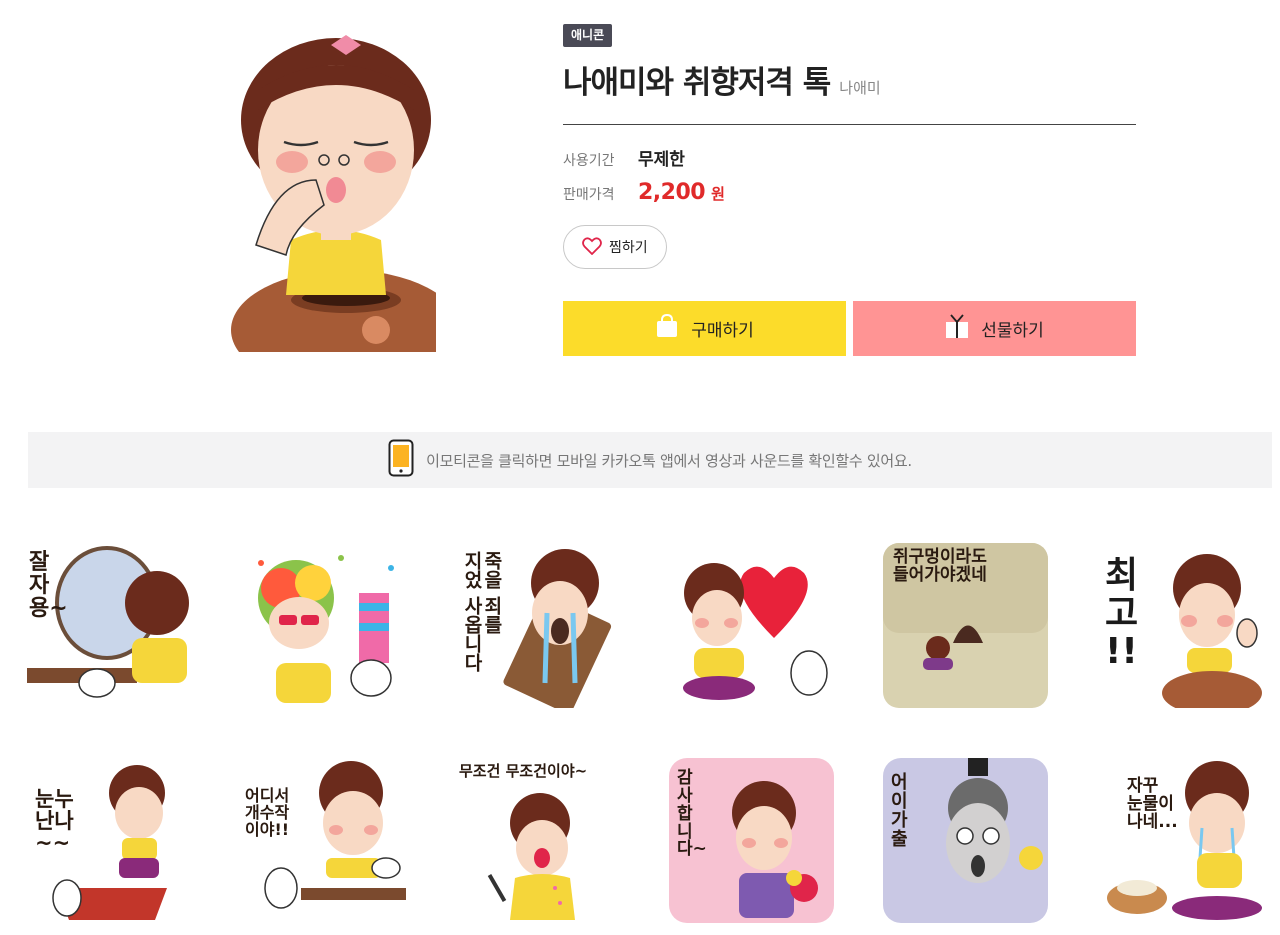  I want to click on sticker-caption: 쥐구멍이라도 들어가야겠네, so click(940, 566).